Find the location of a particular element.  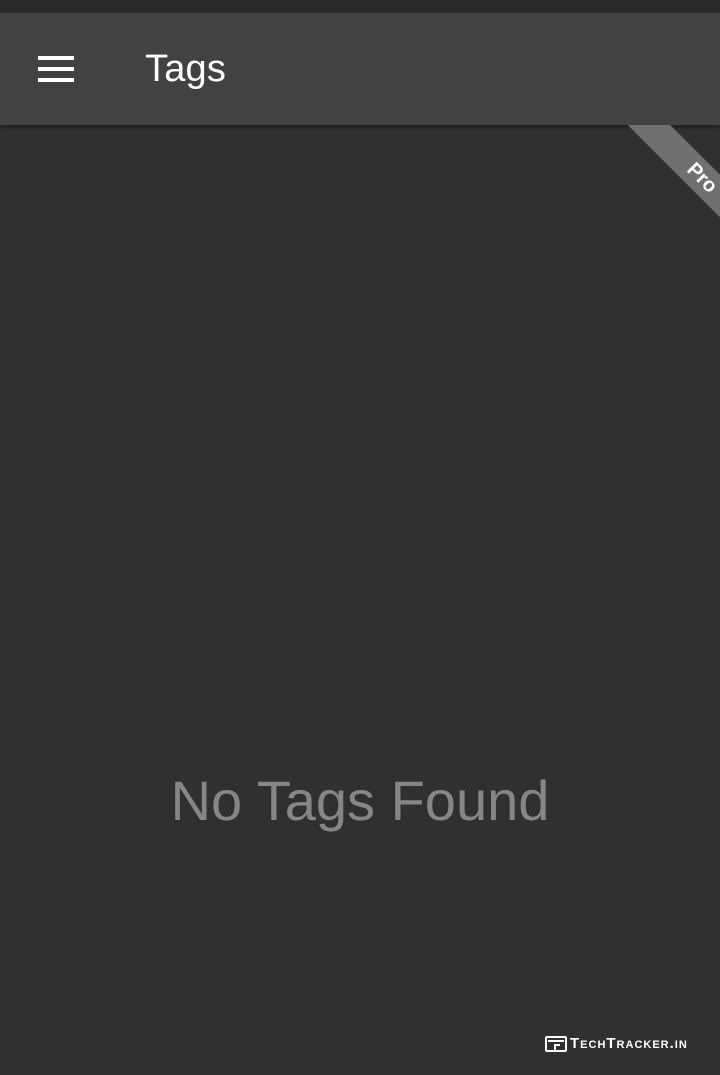

pro-ribbon-label: Pro is located at coordinates (670, 192).